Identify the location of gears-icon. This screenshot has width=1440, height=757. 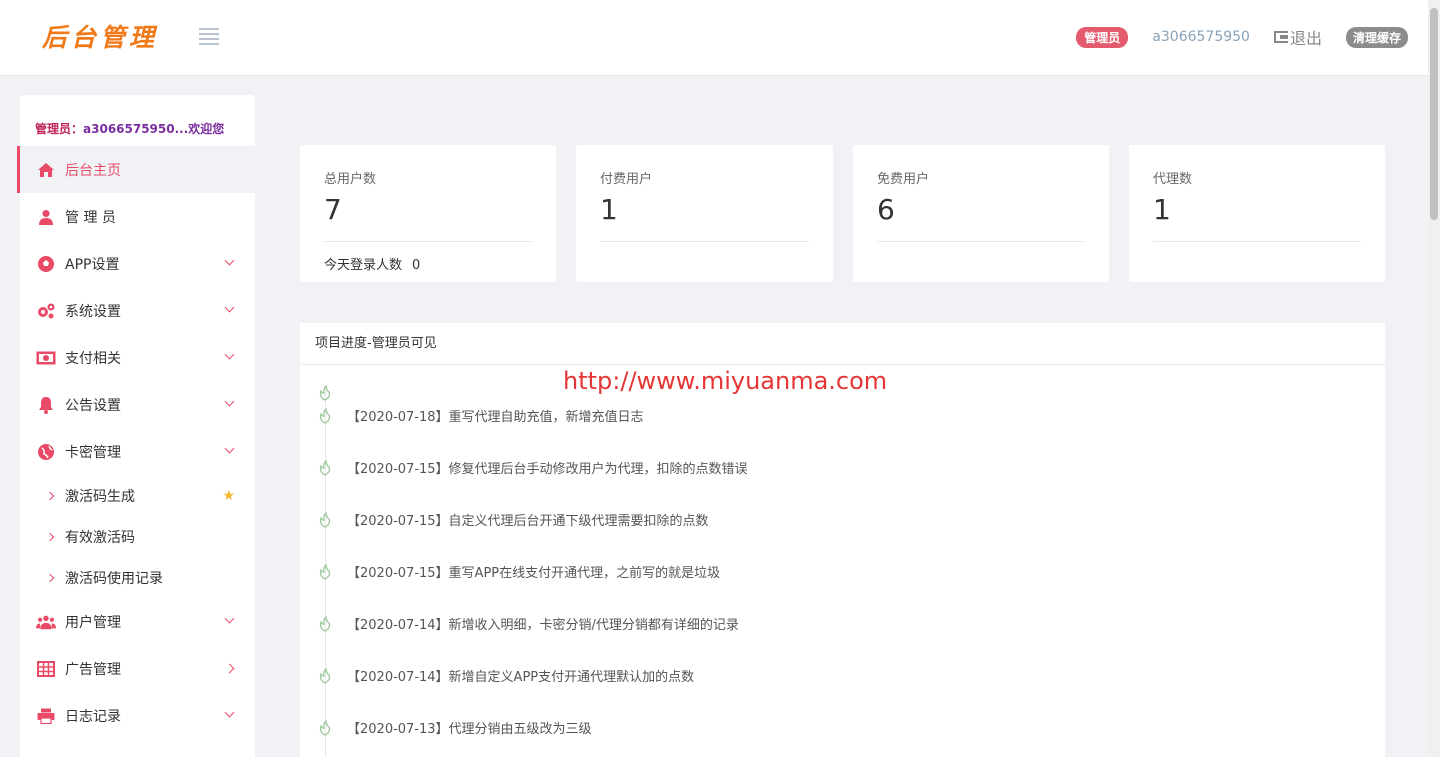
(46, 311).